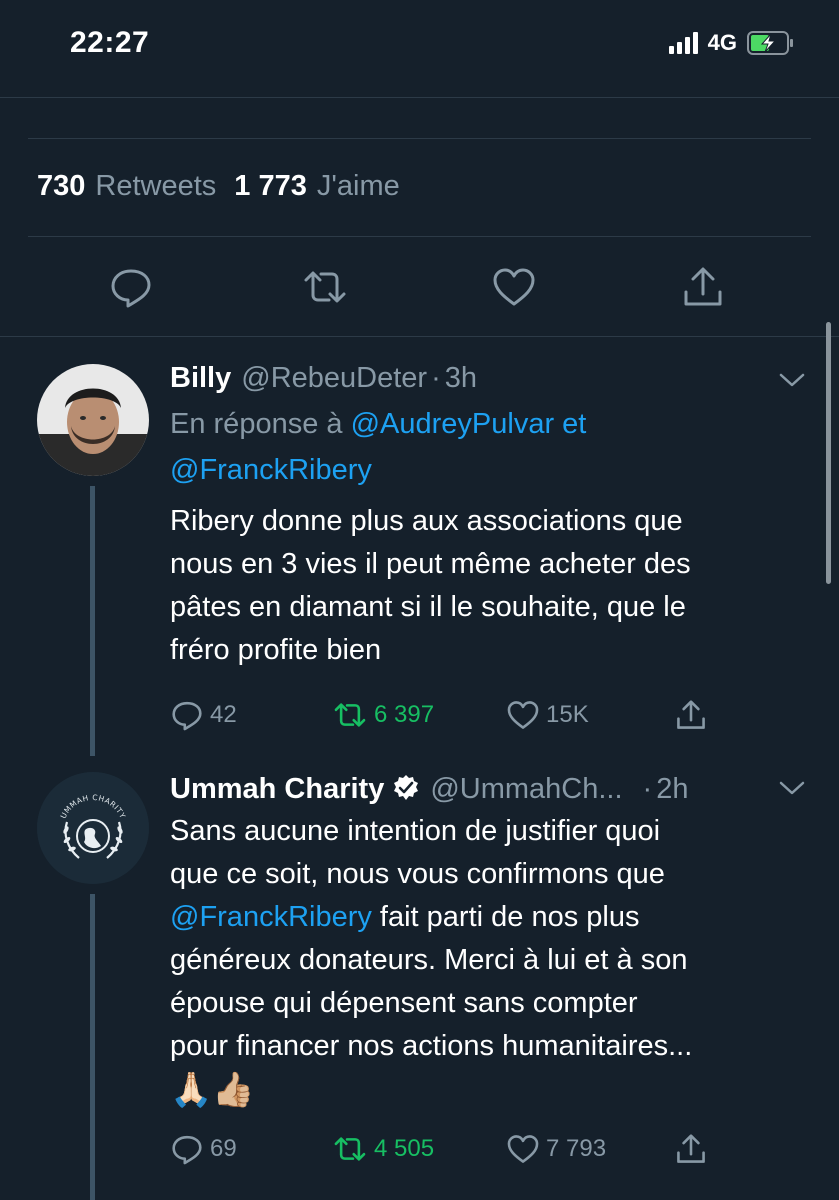  I want to click on reply-and: et, so click(574, 424).